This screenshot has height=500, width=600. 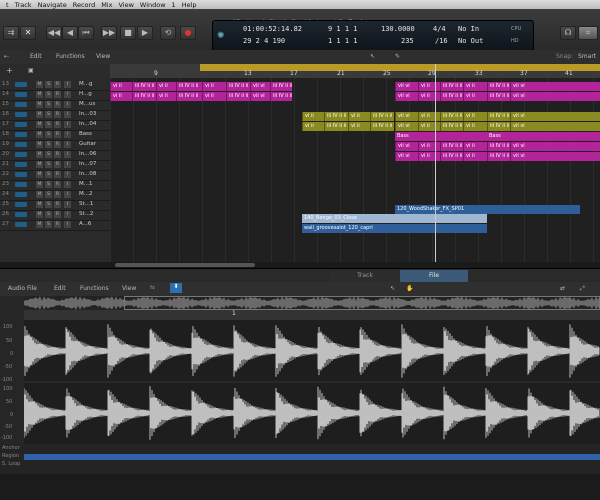 I want to click on lcd-time-secondary: 29 2 4 190, so click(x=264, y=41).